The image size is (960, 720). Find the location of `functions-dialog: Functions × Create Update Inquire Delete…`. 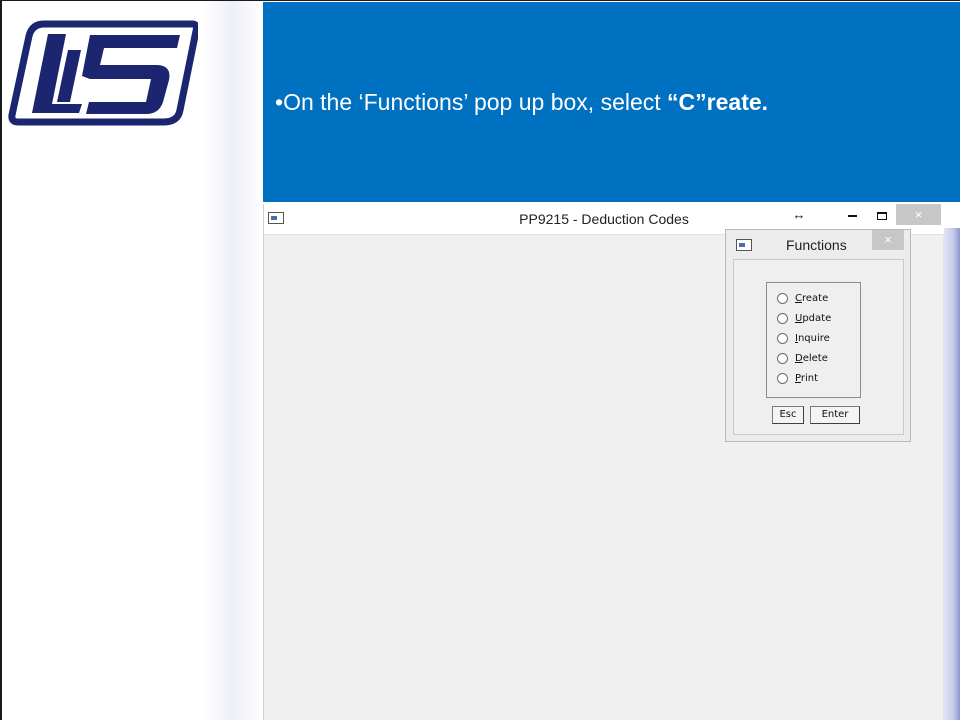

functions-dialog: Functions × Create Update Inquire Delete… is located at coordinates (818, 335).